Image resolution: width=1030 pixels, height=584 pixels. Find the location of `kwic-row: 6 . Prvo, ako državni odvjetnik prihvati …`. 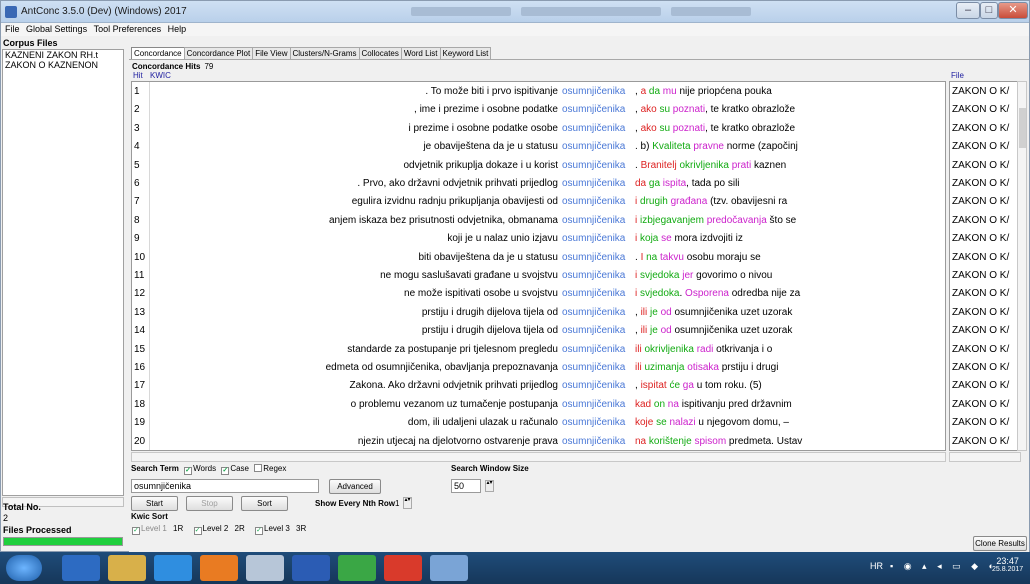

kwic-row: 6 . Prvo, ako državni odvjetnik prihvati … is located at coordinates (538, 183).